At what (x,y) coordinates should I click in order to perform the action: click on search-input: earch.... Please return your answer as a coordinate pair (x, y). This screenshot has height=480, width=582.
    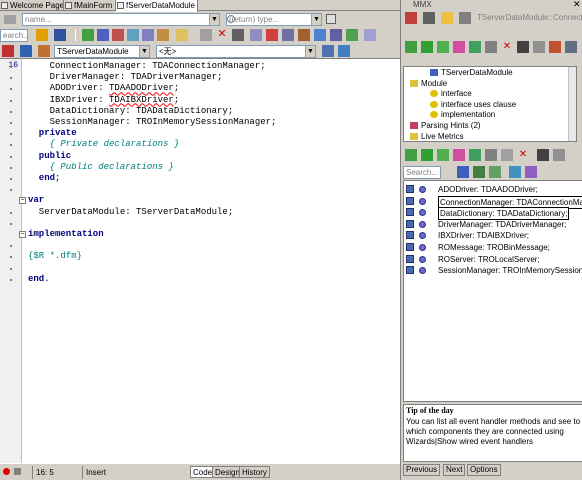
    Looking at the image, I should click on (14, 35).